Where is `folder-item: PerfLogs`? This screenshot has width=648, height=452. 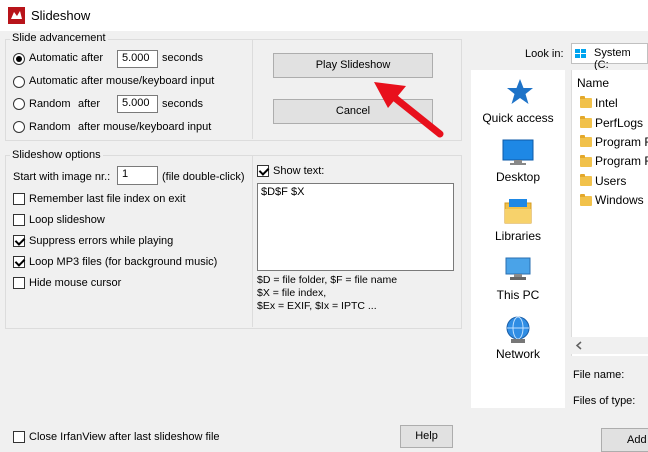
folder-item: PerfLogs is located at coordinates (619, 123).